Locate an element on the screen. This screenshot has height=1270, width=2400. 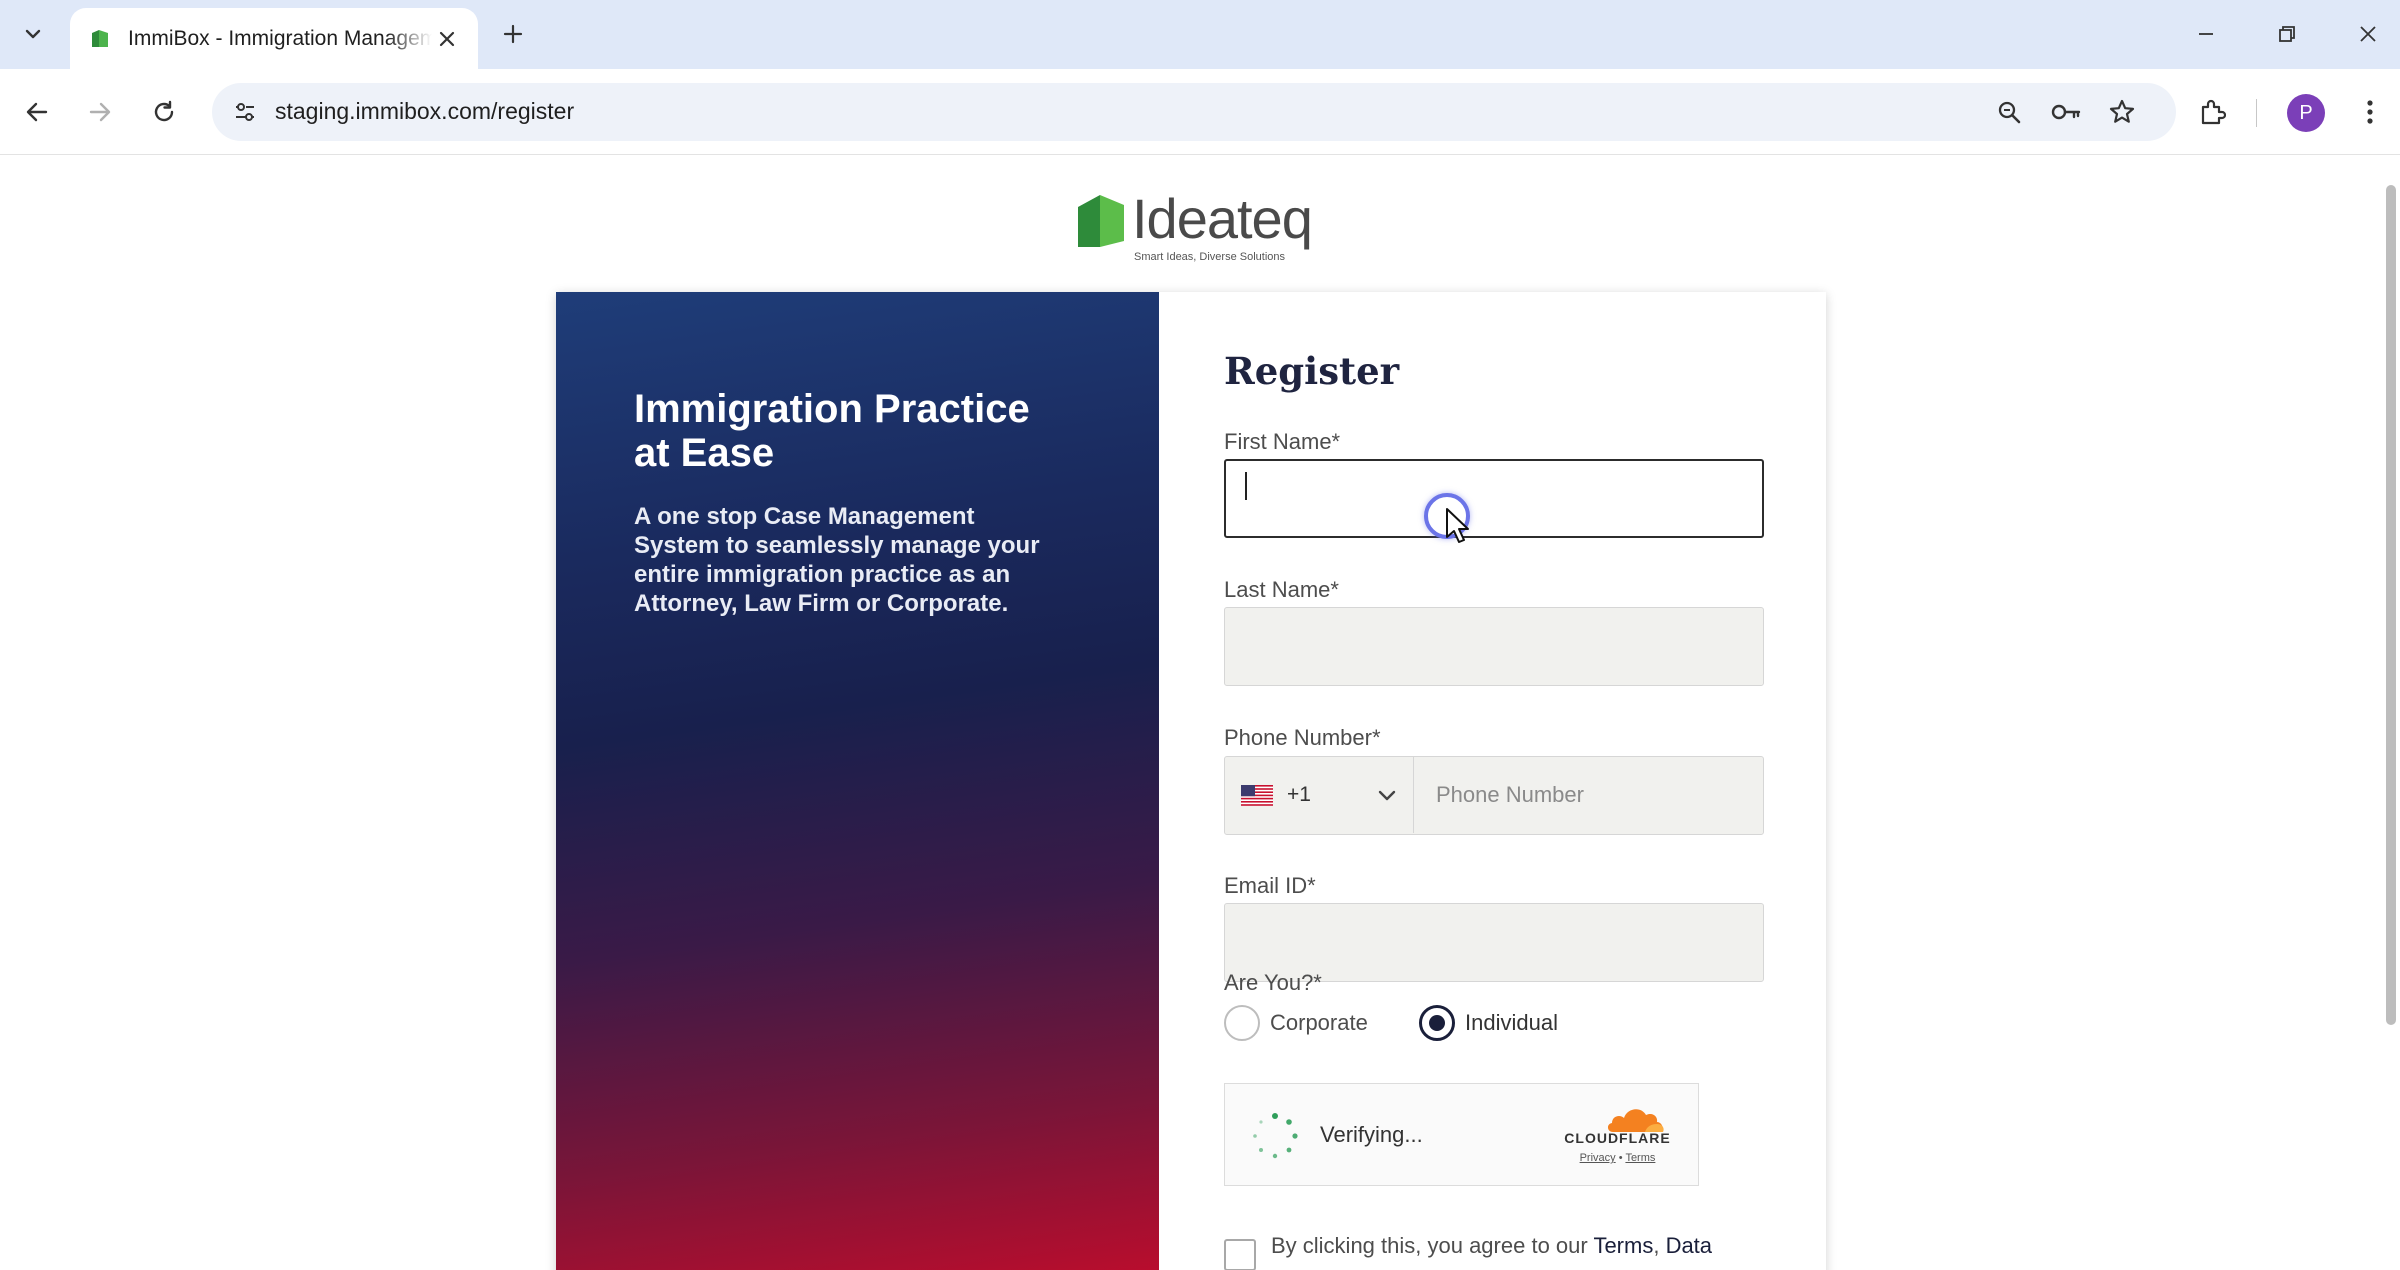
role-label: Are You?* is located at coordinates (1273, 982).